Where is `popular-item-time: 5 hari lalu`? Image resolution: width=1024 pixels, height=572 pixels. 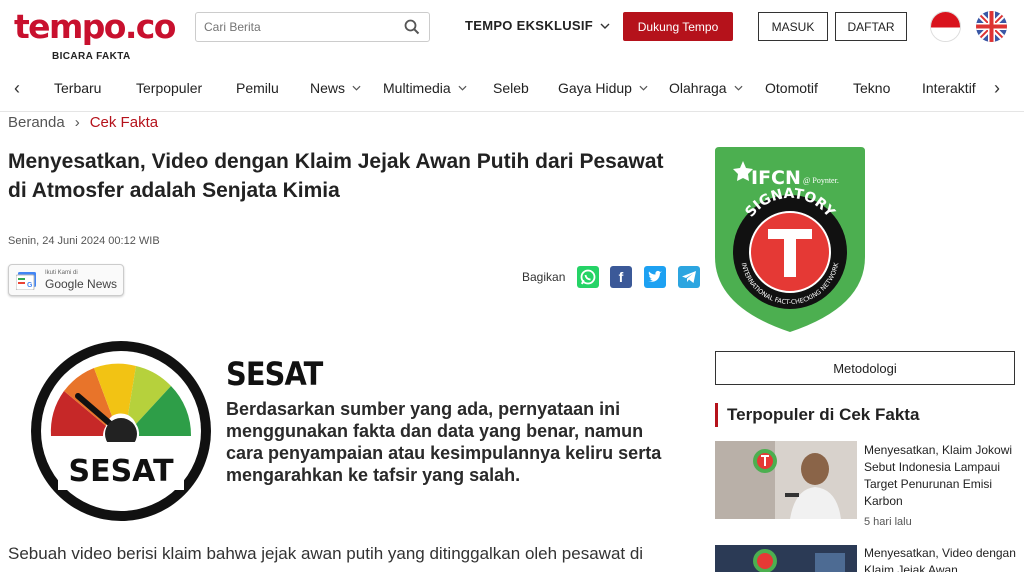 popular-item-time: 5 hari lalu is located at coordinates (888, 522).